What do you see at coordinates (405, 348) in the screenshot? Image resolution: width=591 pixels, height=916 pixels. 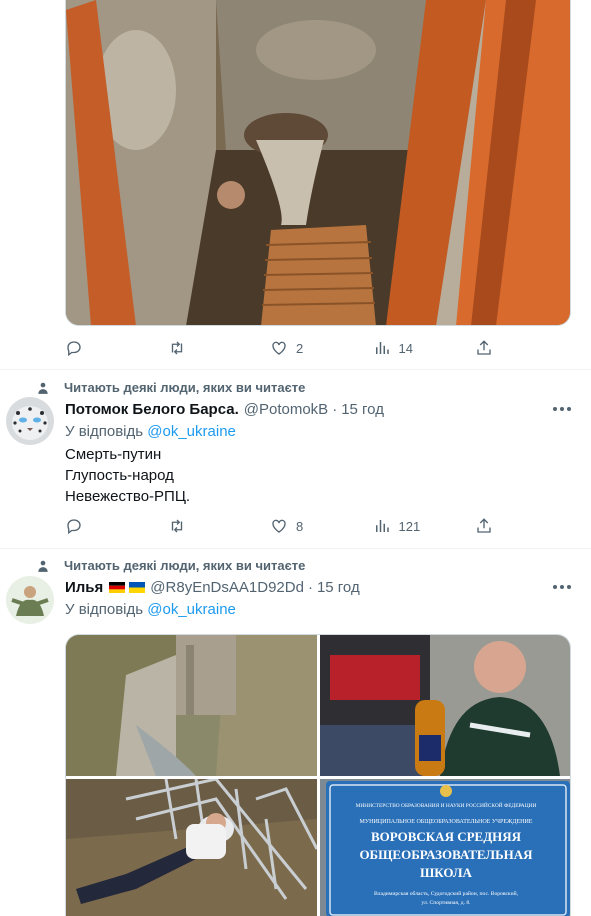 I see `views-count: 14` at bounding box center [405, 348].